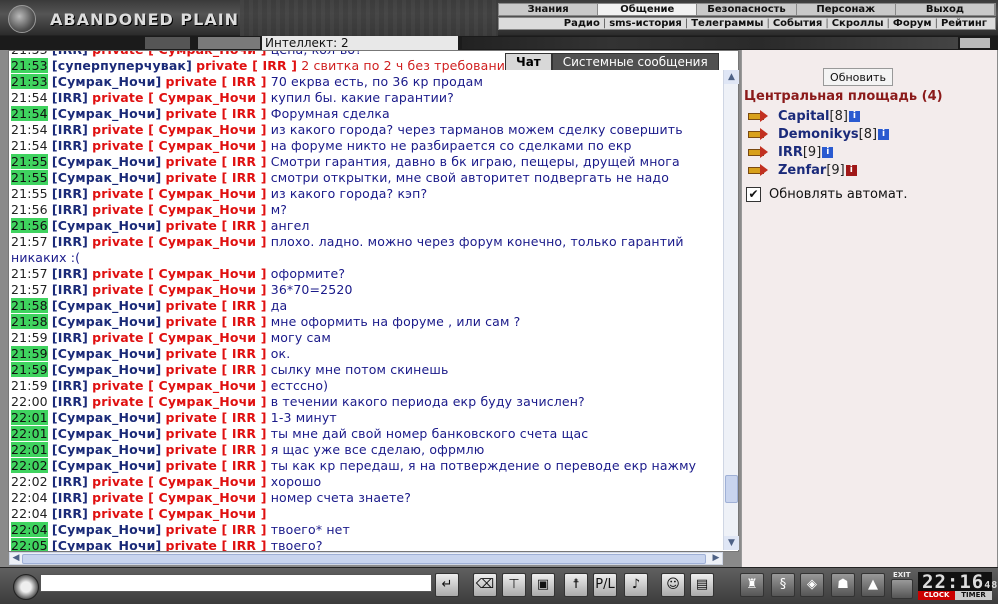 The width and height of the screenshot is (998, 604). What do you see at coordinates (797, 23) in the screenshot?
I see `sub-menu-item: События` at bounding box center [797, 23].